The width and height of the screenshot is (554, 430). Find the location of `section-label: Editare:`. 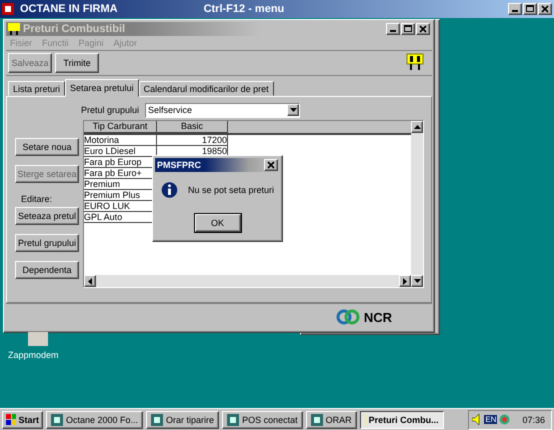

section-label: Editare: is located at coordinates (37, 199).